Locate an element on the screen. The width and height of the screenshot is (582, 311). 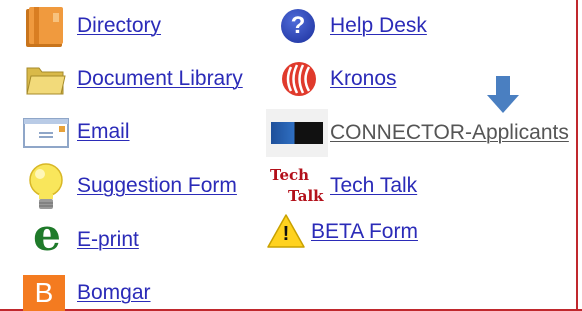
email-label: Email is located at coordinates (103, 131).